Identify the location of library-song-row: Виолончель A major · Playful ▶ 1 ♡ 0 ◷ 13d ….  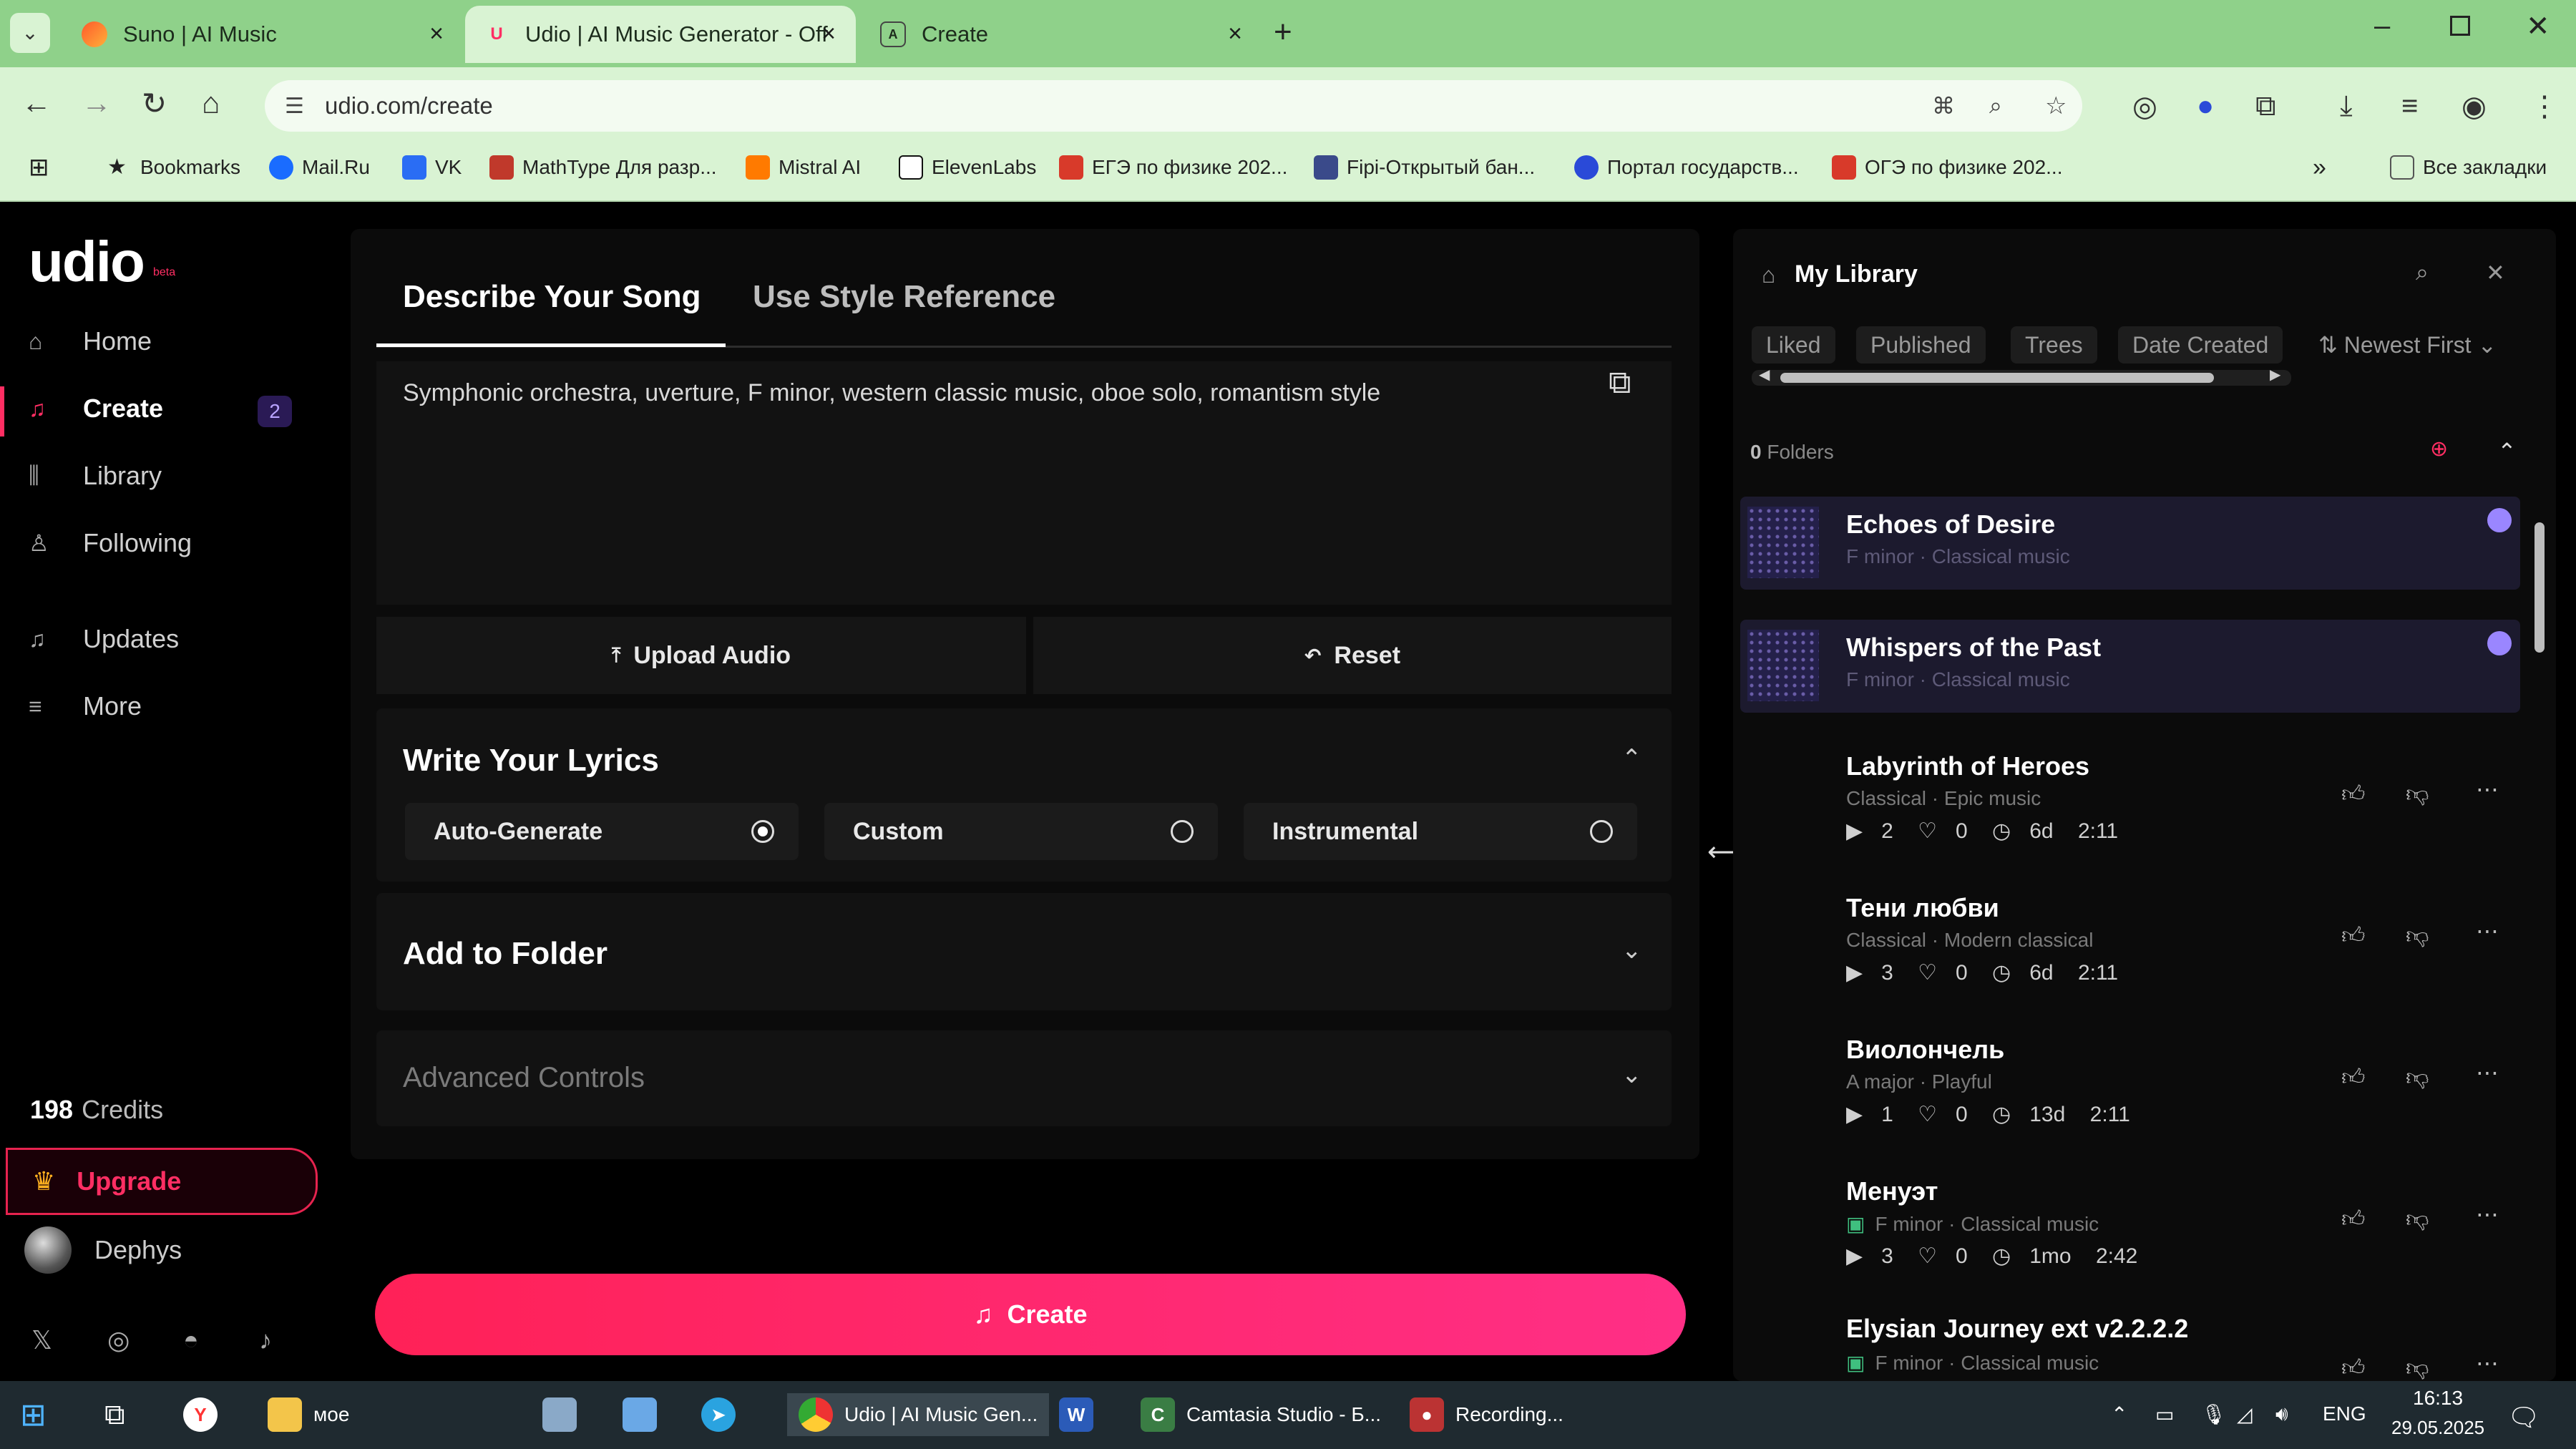
(2130, 1077).